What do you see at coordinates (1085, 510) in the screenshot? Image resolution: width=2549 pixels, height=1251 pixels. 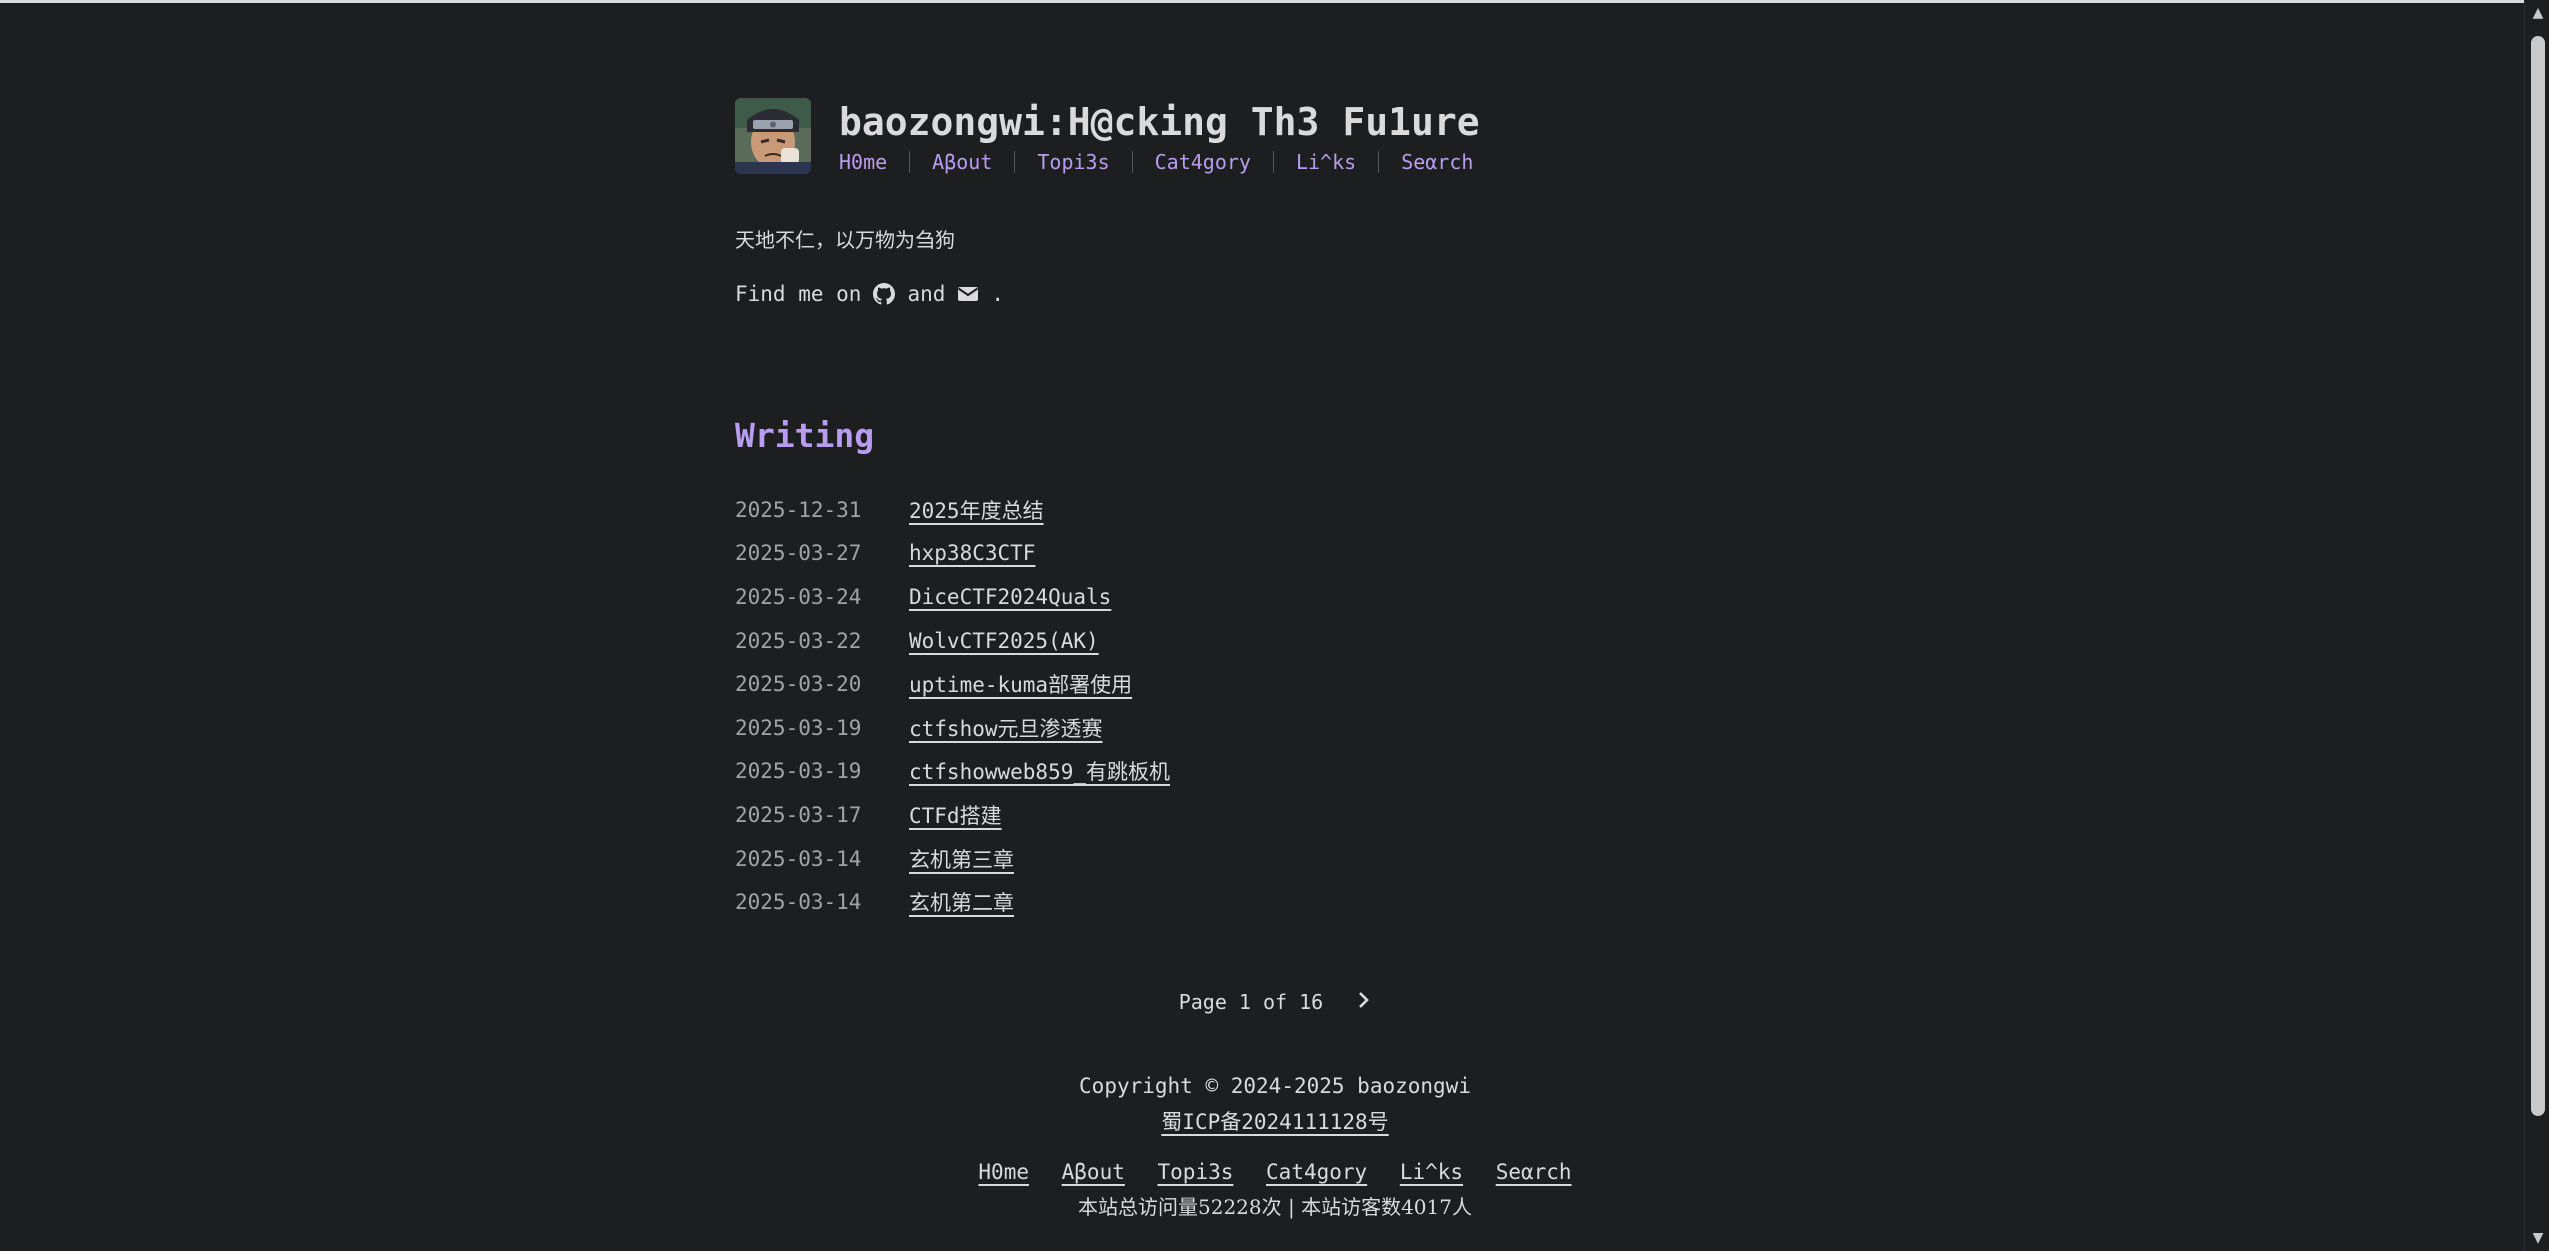 I see `list-item: 2025-12-31 2025年度总结` at bounding box center [1085, 510].